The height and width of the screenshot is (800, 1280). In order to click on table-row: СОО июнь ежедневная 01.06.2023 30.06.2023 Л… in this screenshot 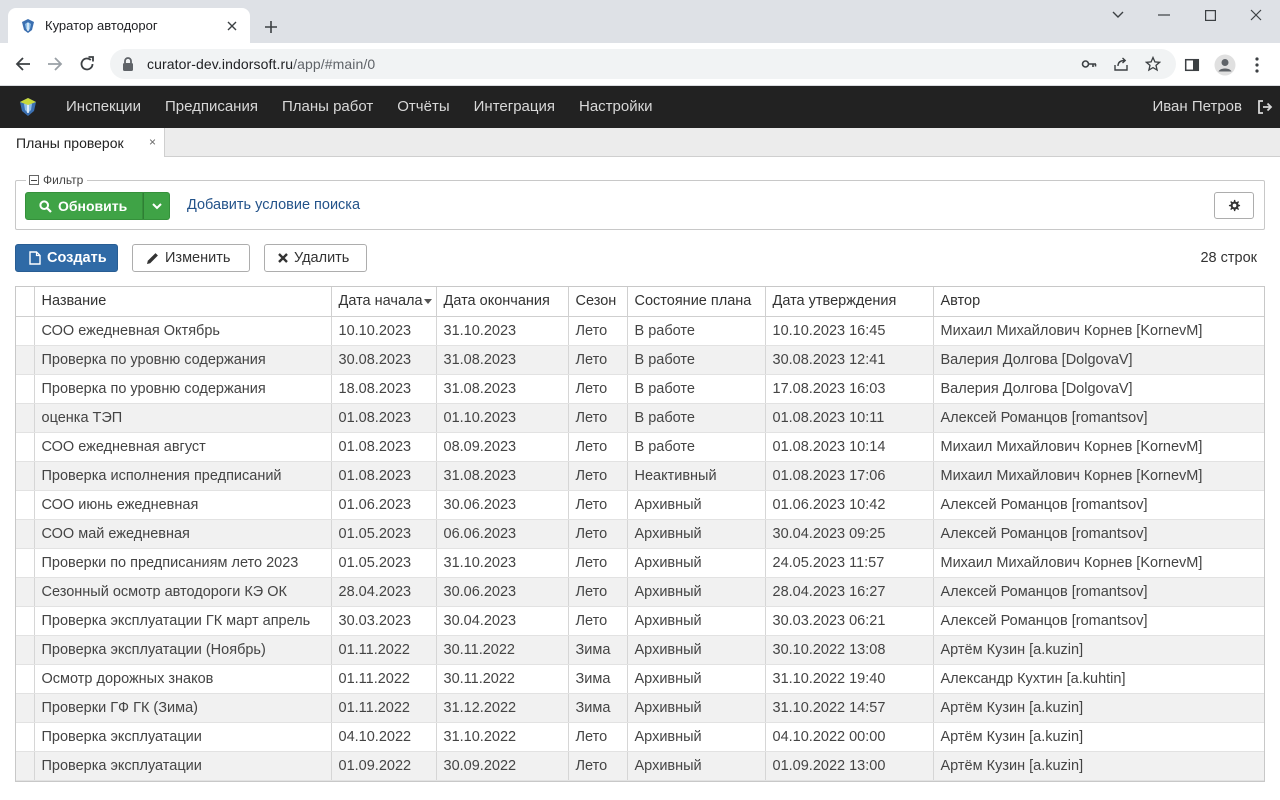, I will do `click(640, 505)`.